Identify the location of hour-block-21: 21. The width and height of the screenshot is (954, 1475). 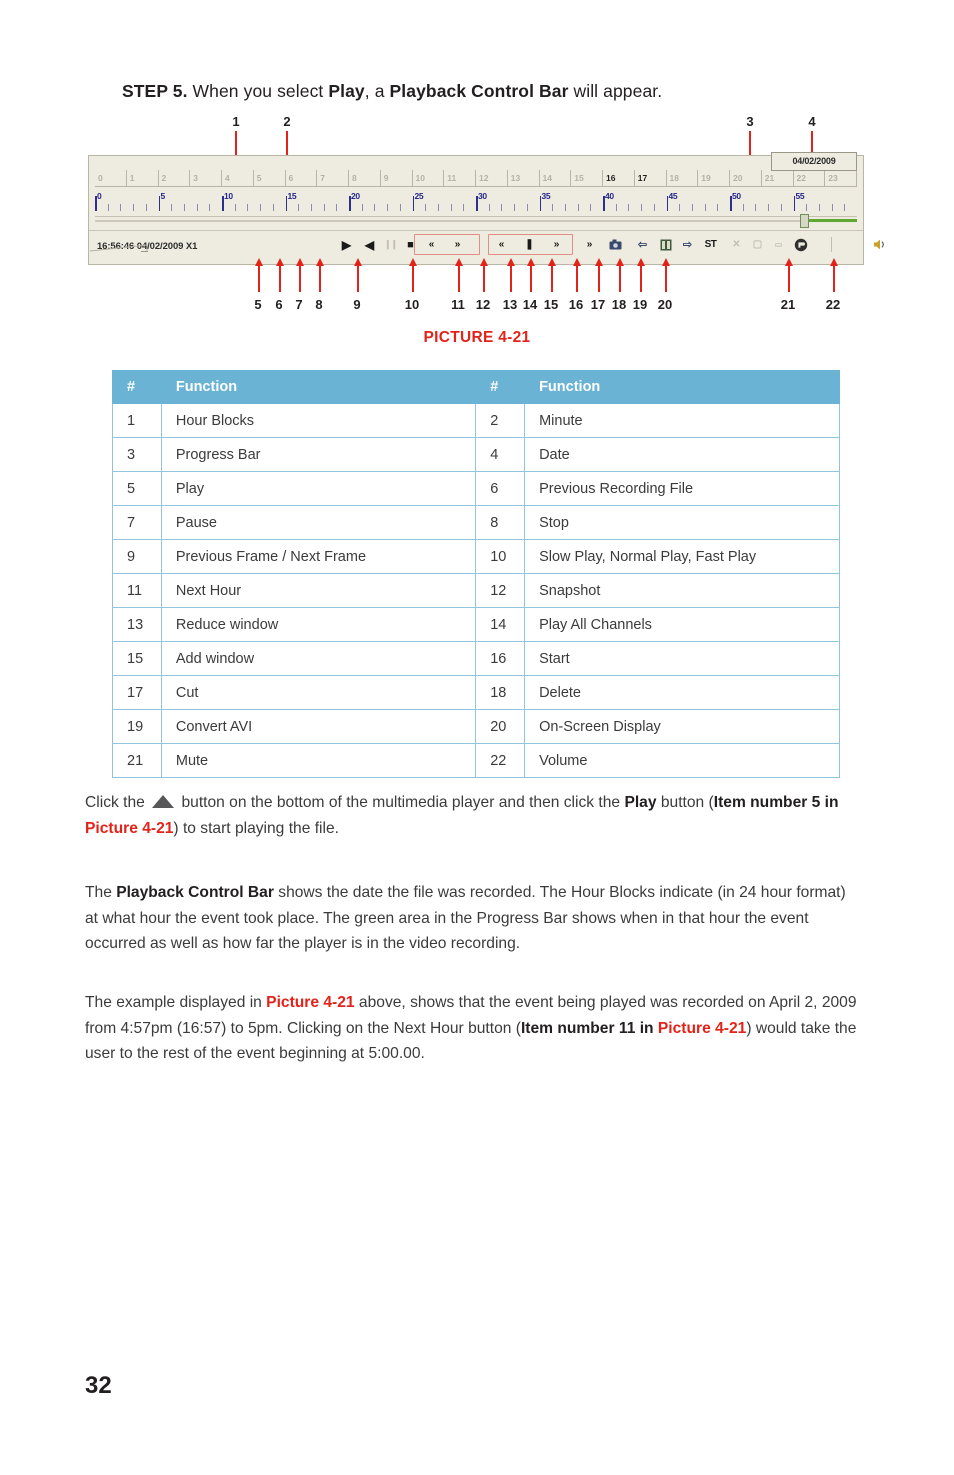
(777, 178).